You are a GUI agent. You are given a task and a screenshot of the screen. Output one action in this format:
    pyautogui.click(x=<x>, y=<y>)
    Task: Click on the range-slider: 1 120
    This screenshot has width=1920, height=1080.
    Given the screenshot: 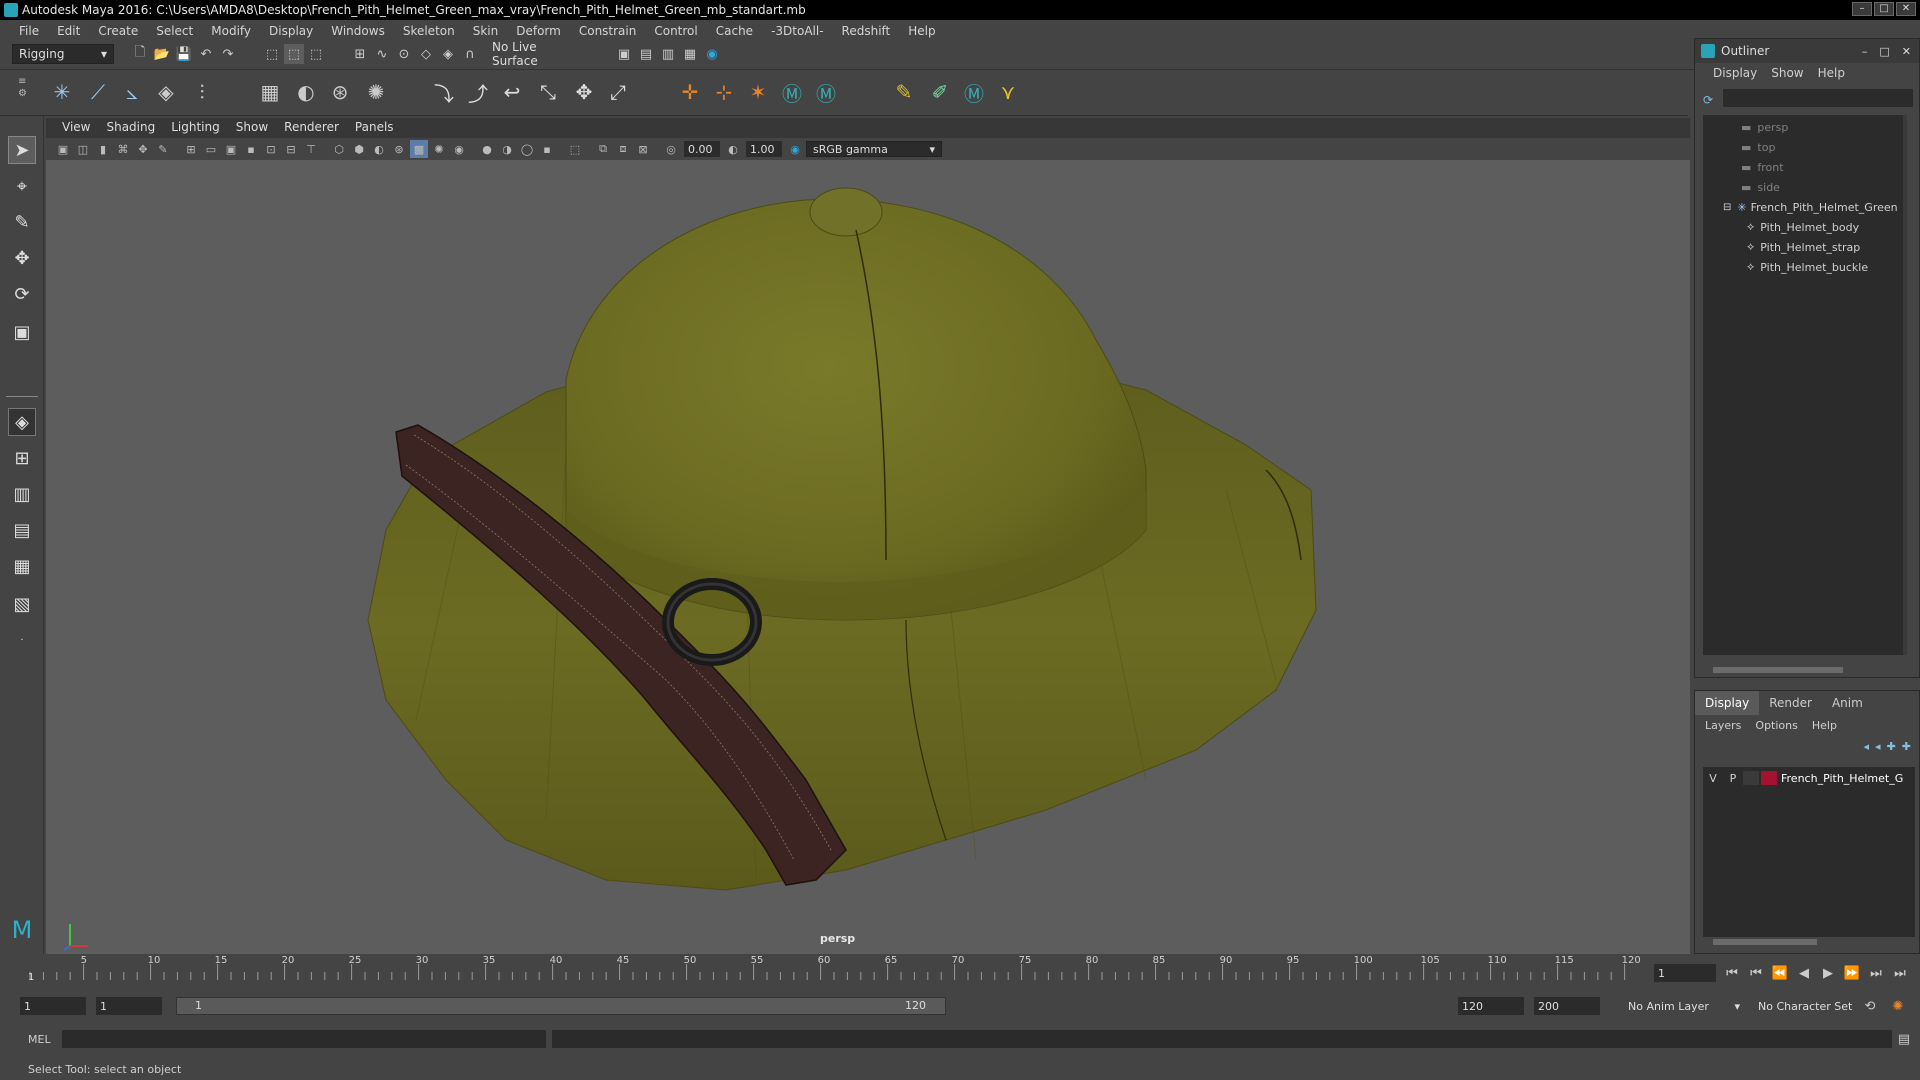 What is the action you would take?
    pyautogui.click(x=561, y=1006)
    